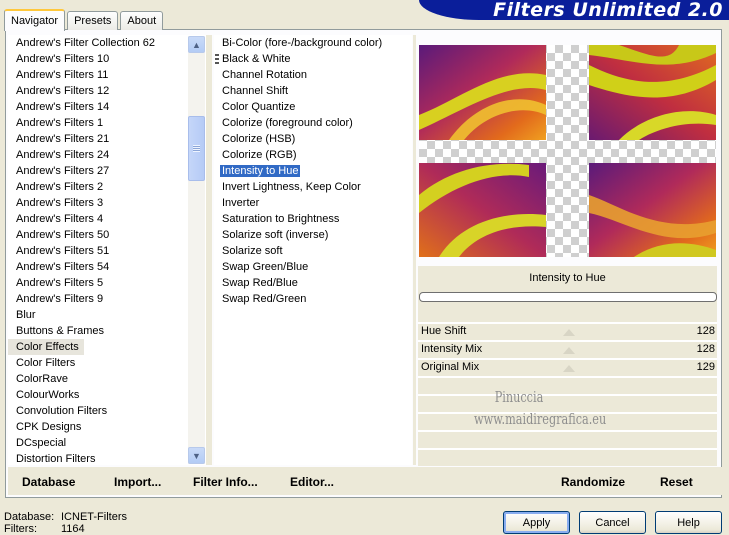 Image resolution: width=729 pixels, height=535 pixels. I want to click on list-item: Invert Lightness, Keep Color, so click(313, 187).